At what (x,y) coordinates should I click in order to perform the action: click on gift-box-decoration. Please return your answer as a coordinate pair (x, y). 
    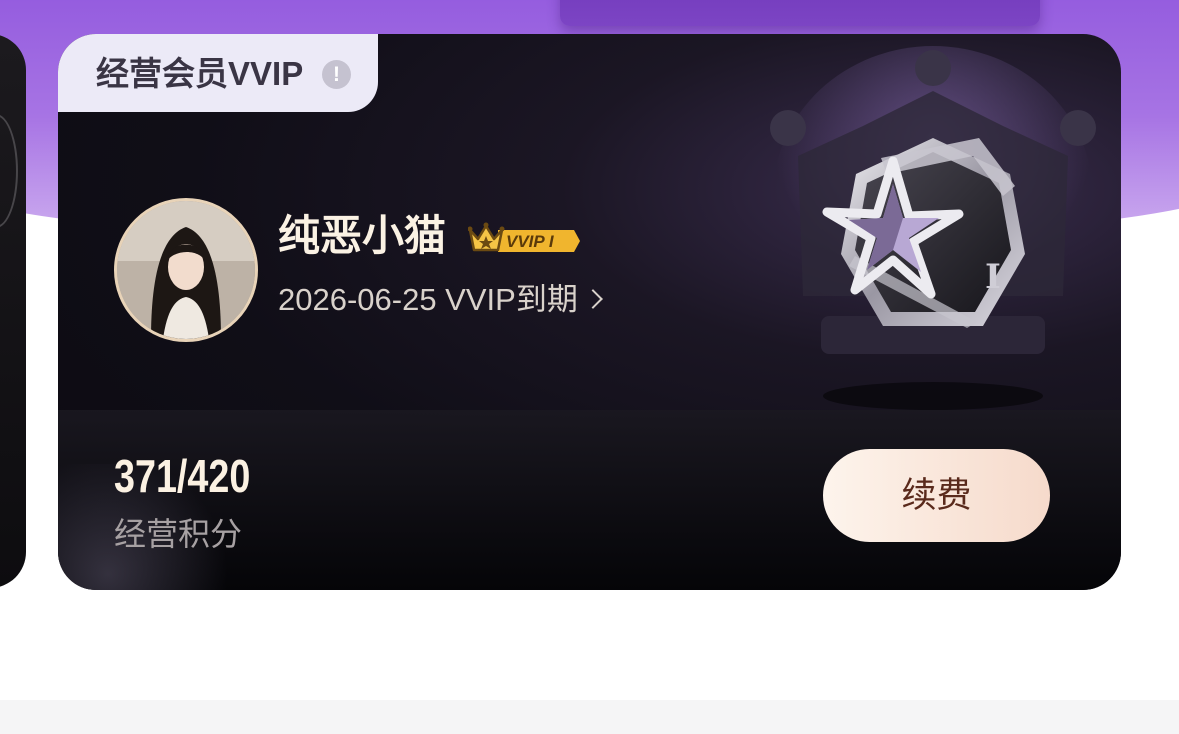
    Looking at the image, I should click on (800, 13).